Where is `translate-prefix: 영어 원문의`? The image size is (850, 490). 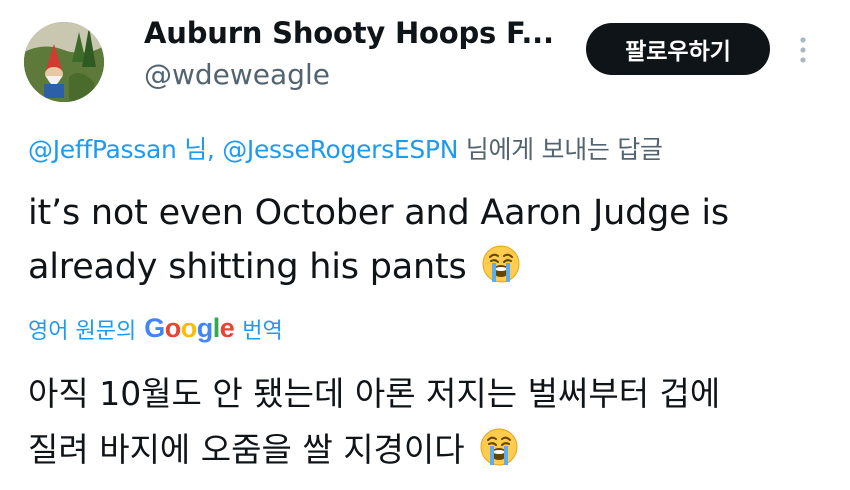
translate-prefix: 영어 원문의 is located at coordinates (82, 331).